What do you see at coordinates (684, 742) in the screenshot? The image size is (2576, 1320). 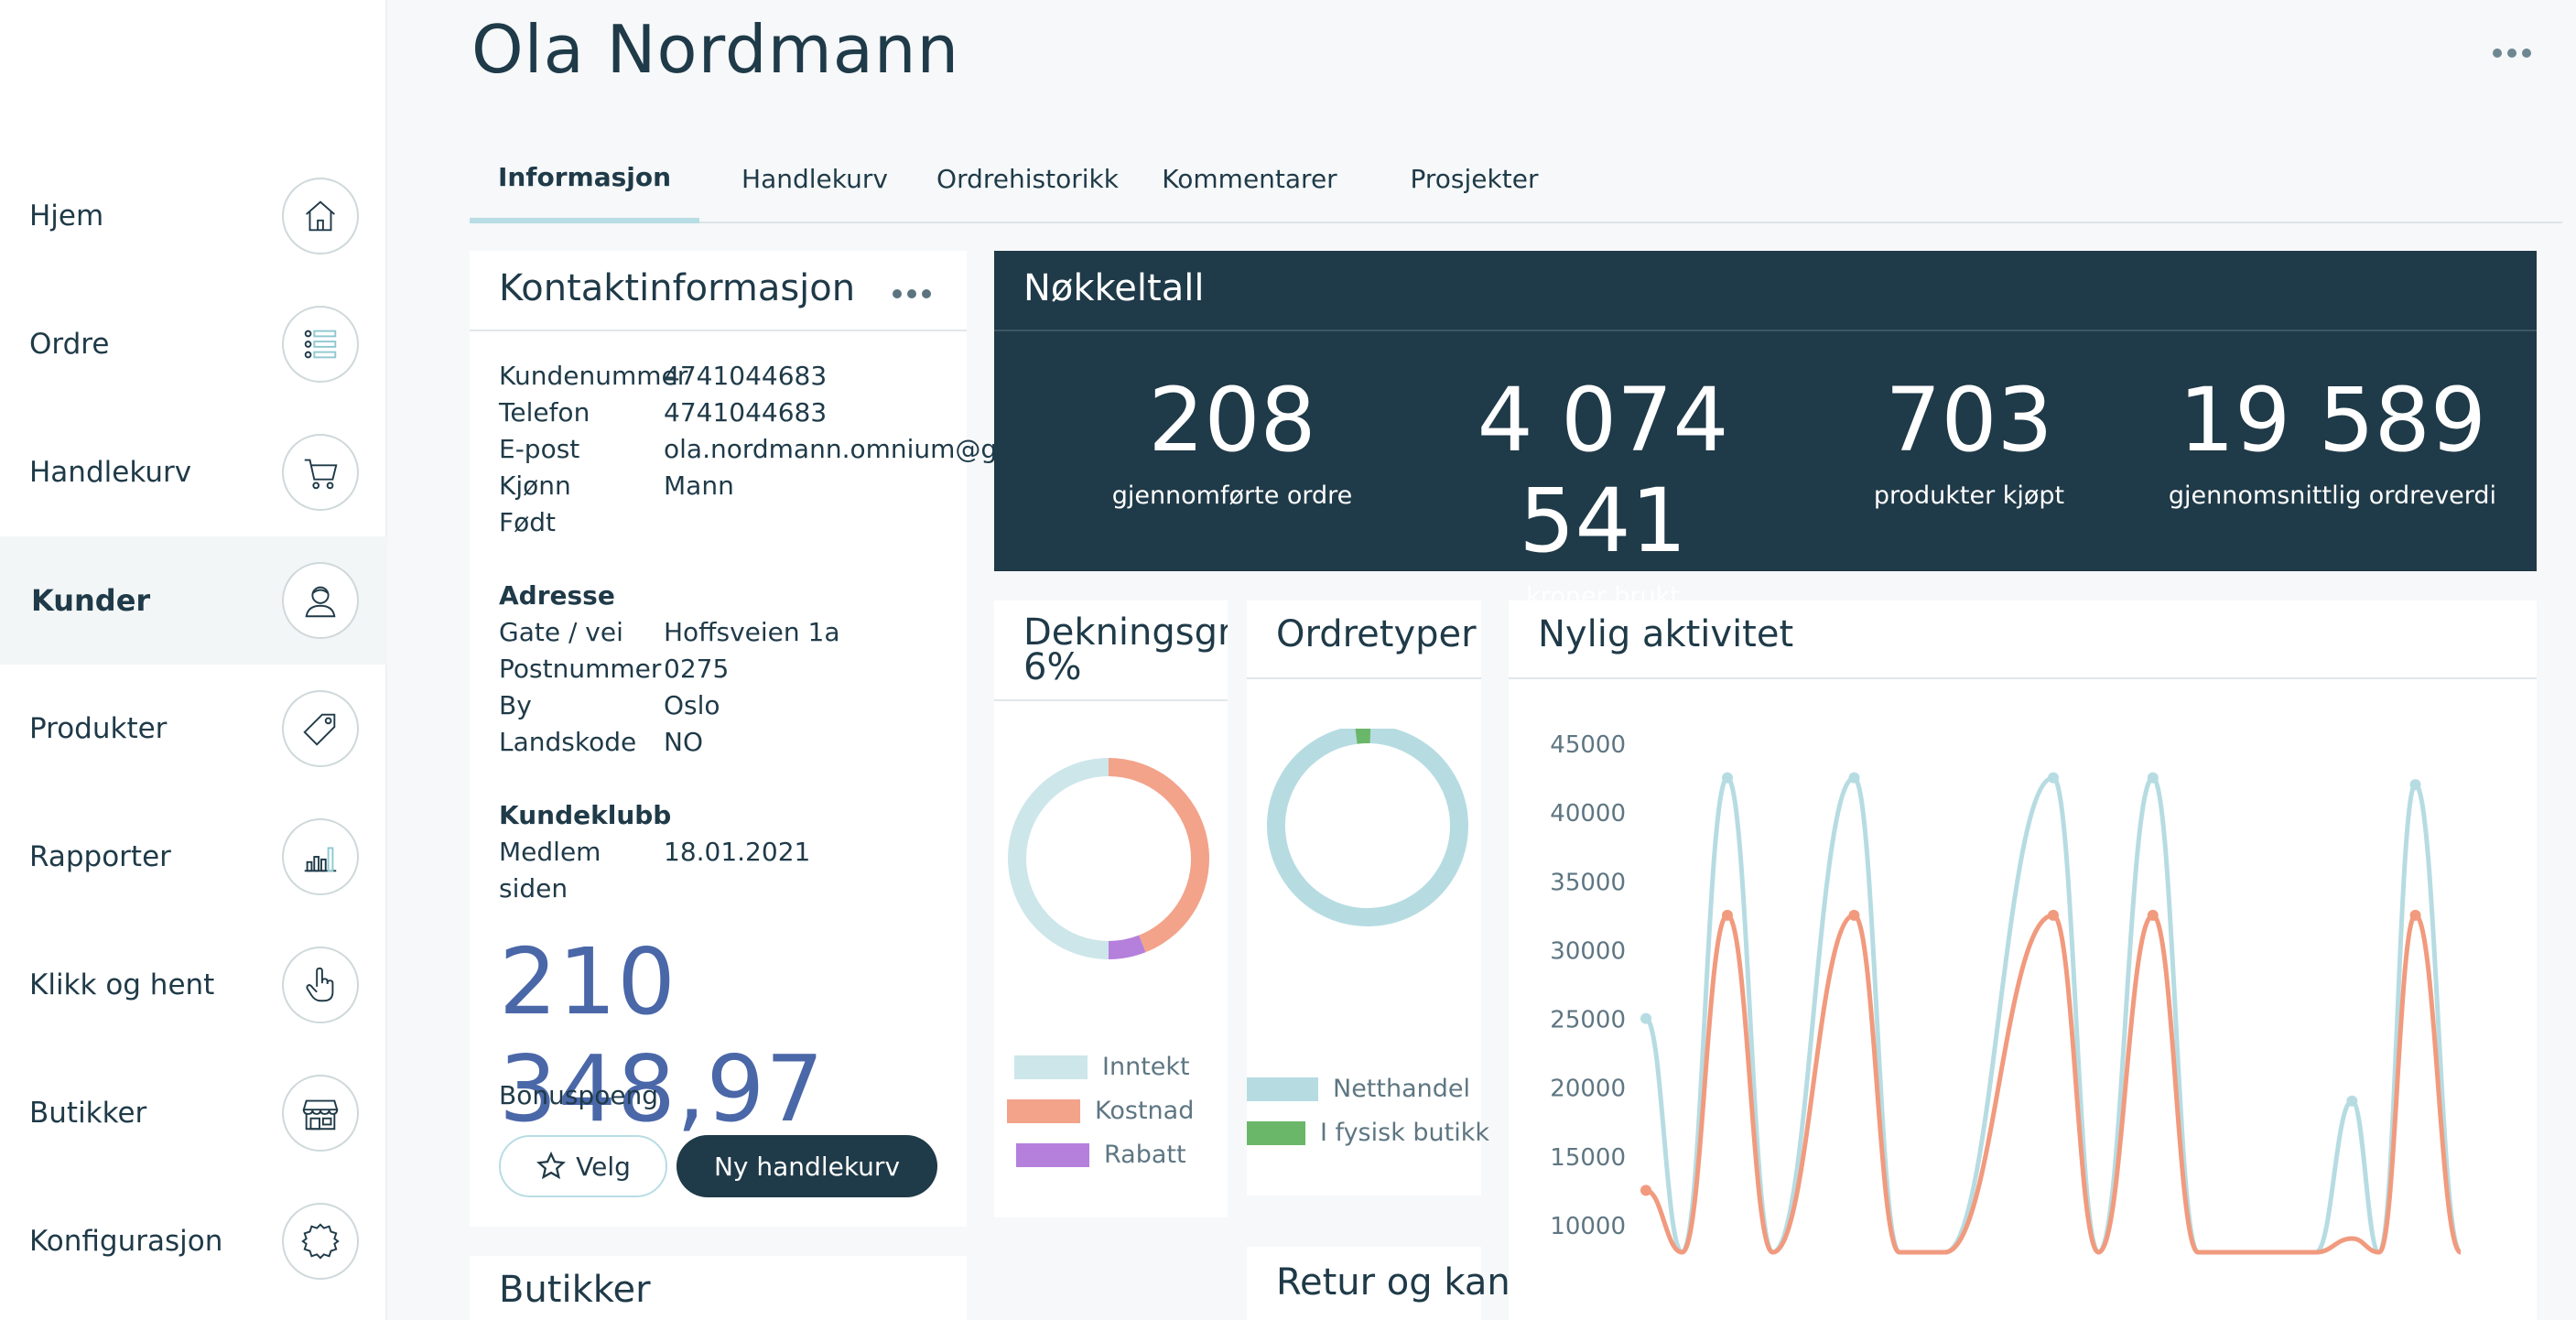 I see `field-value: NO` at bounding box center [684, 742].